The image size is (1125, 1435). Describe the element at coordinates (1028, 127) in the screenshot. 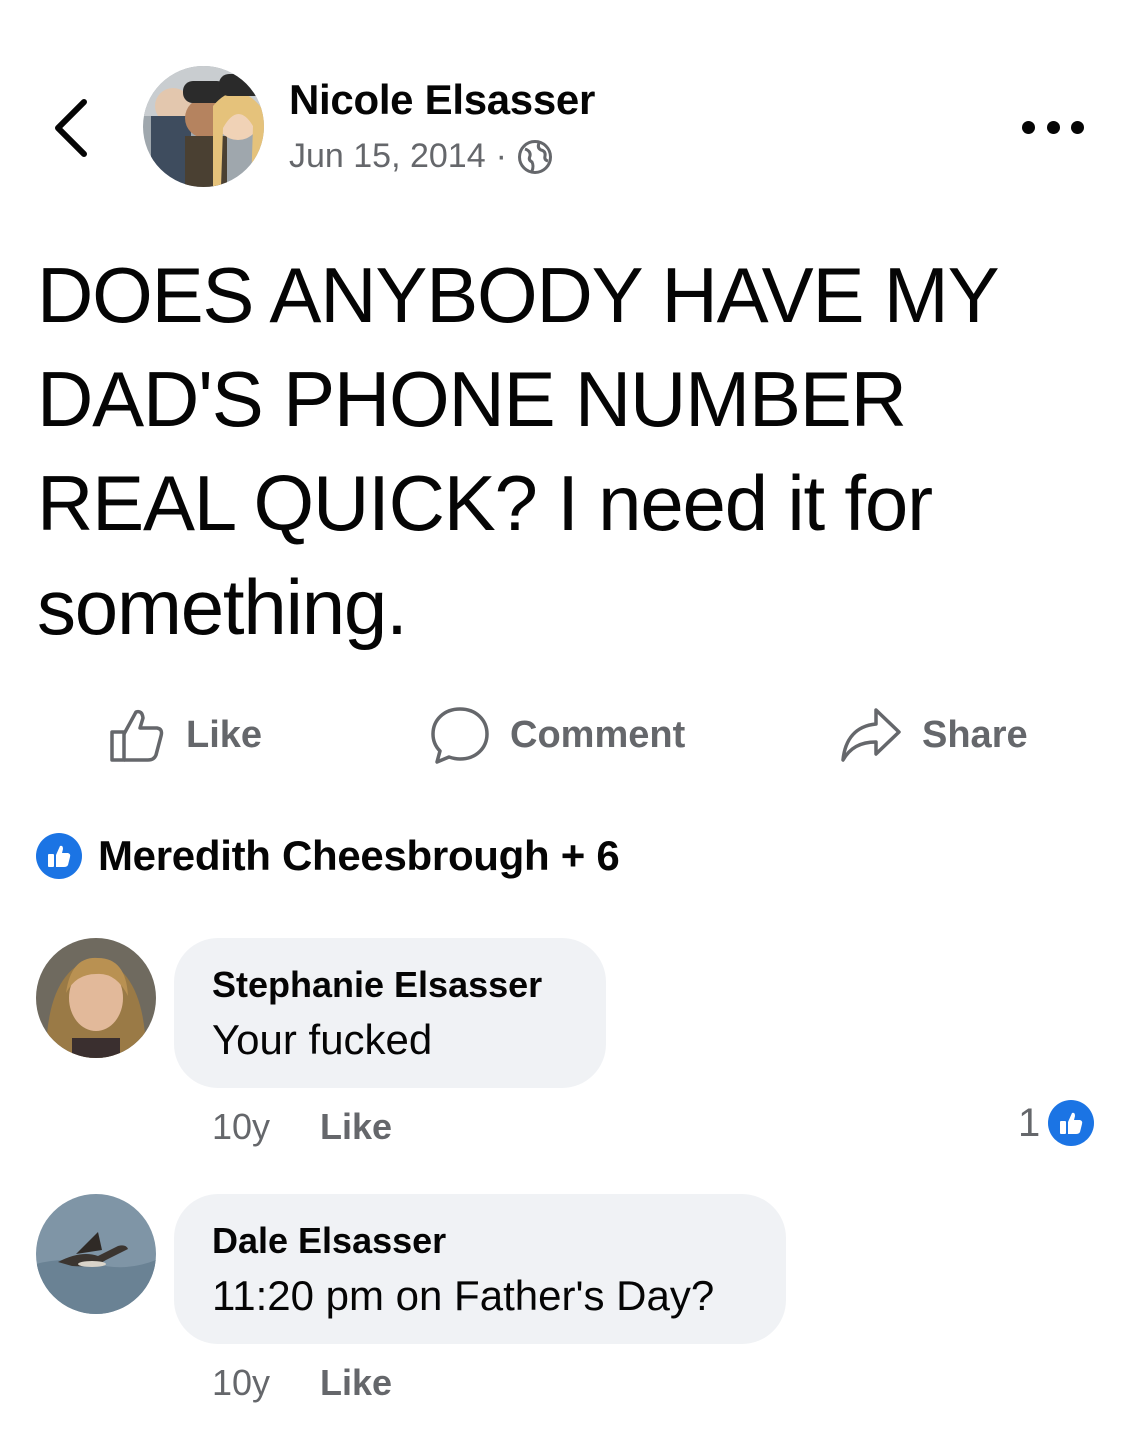

I see `more-dots-icon` at that location.